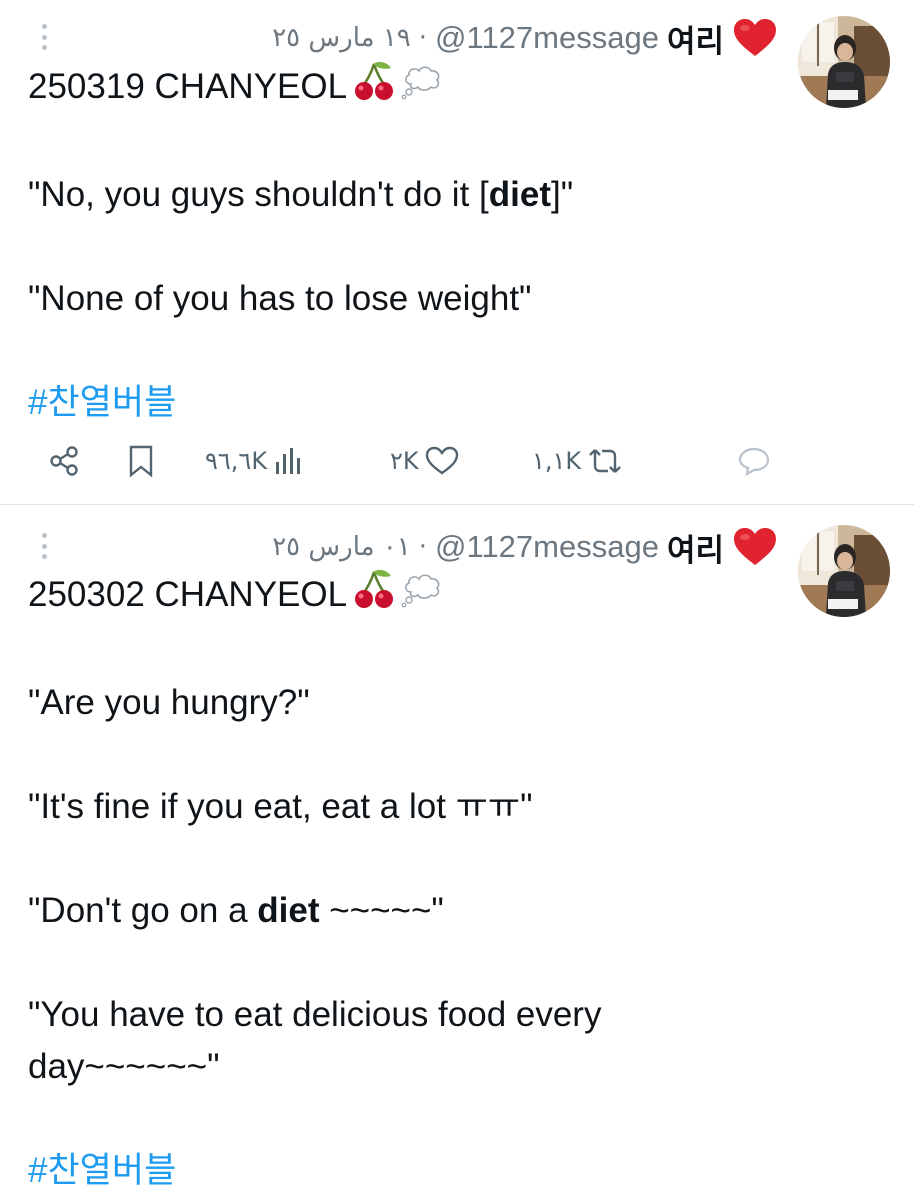 This screenshot has height=1200, width=914. What do you see at coordinates (441, 460) in the screenshot?
I see `heart-icon` at bounding box center [441, 460].